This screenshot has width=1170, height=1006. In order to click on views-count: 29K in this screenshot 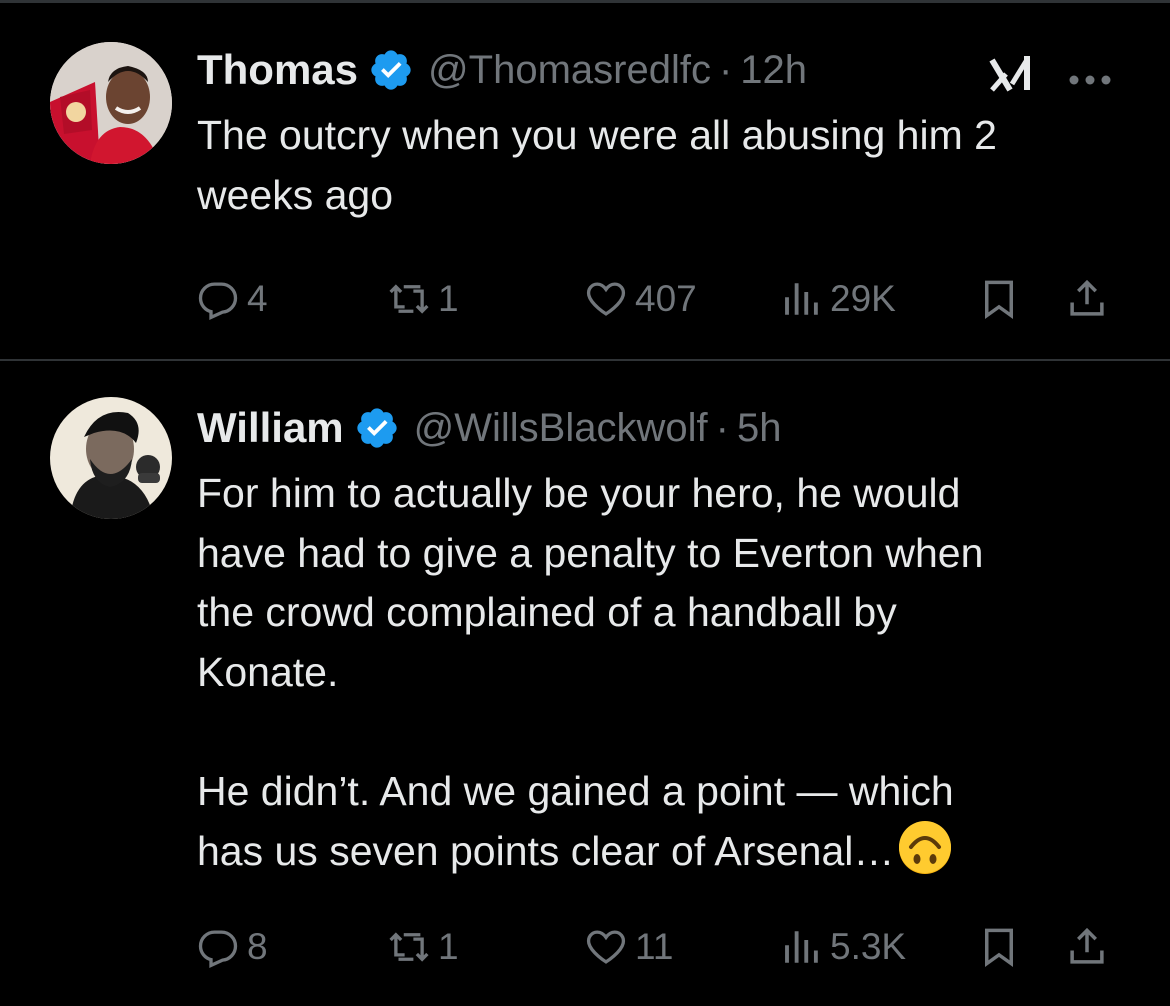, I will do `click(863, 298)`.